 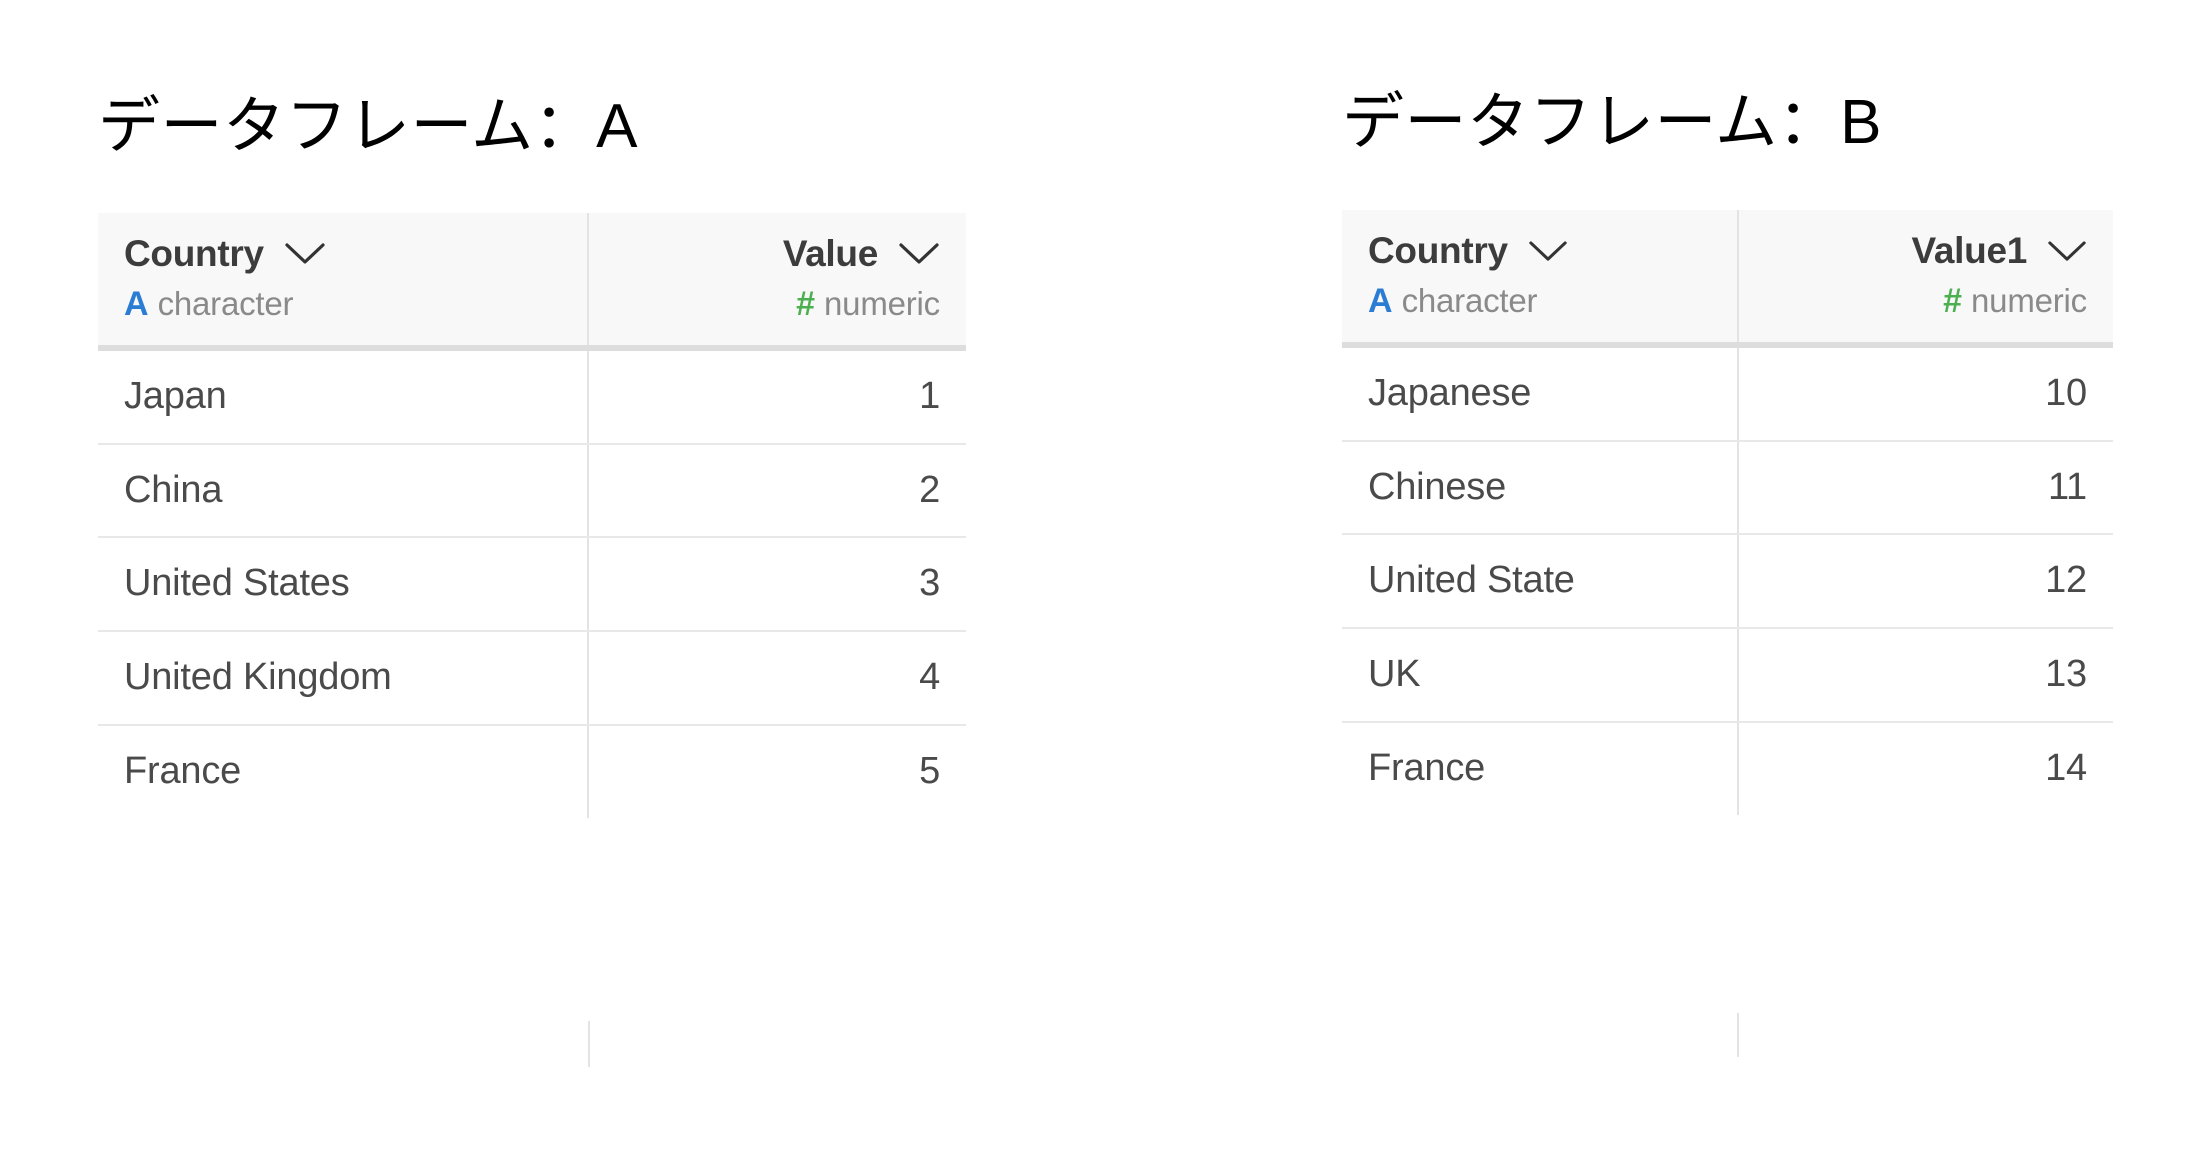 What do you see at coordinates (776, 491) in the screenshot?
I see `cell-value: 2` at bounding box center [776, 491].